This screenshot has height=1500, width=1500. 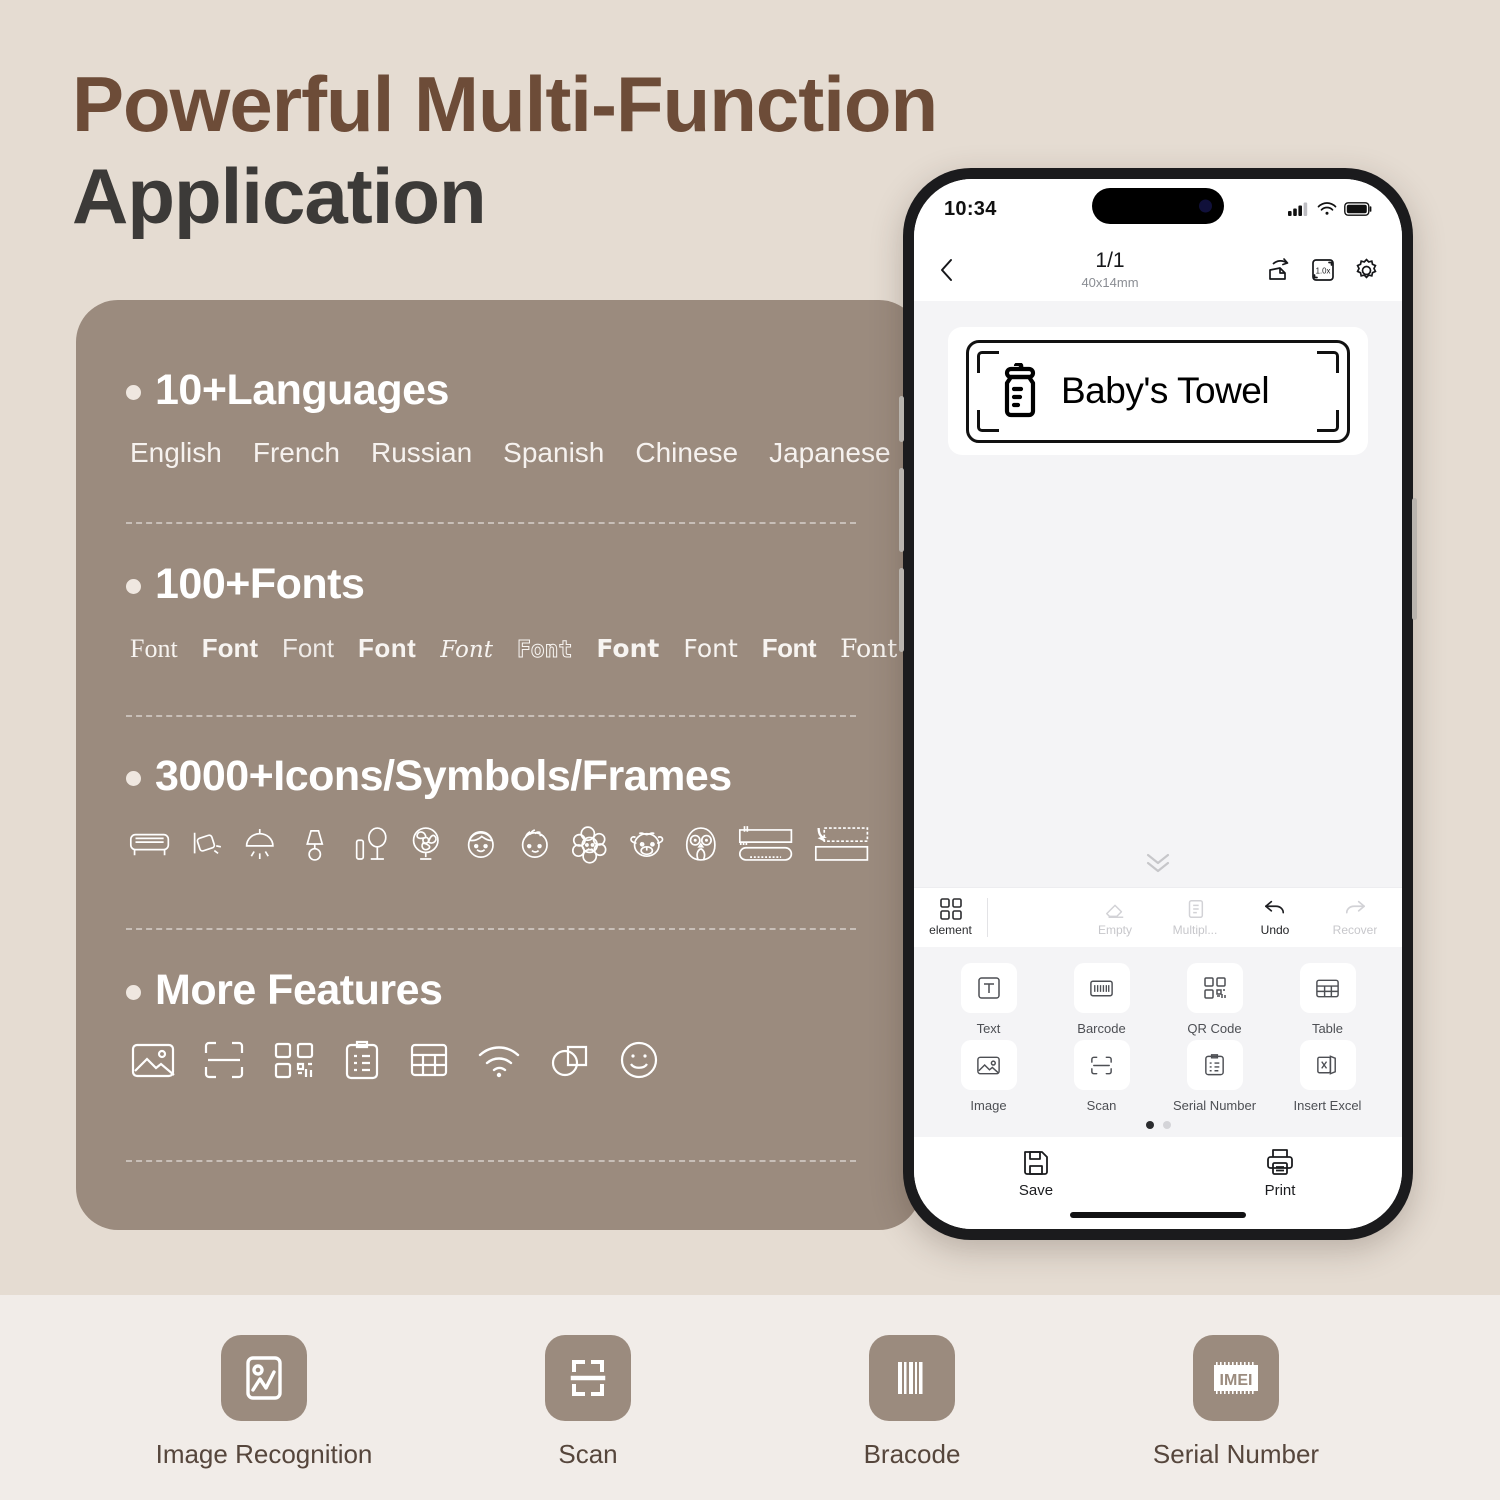 I want to click on imei-text: IMEI, so click(x=1236, y=1380).